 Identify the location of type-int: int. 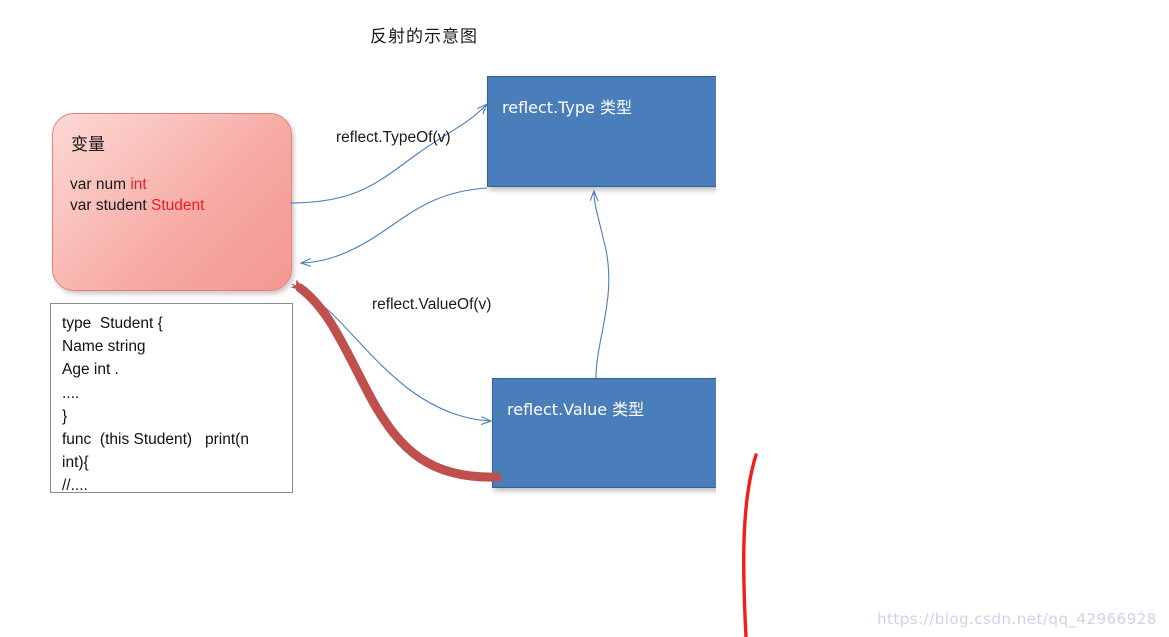
(138, 184).